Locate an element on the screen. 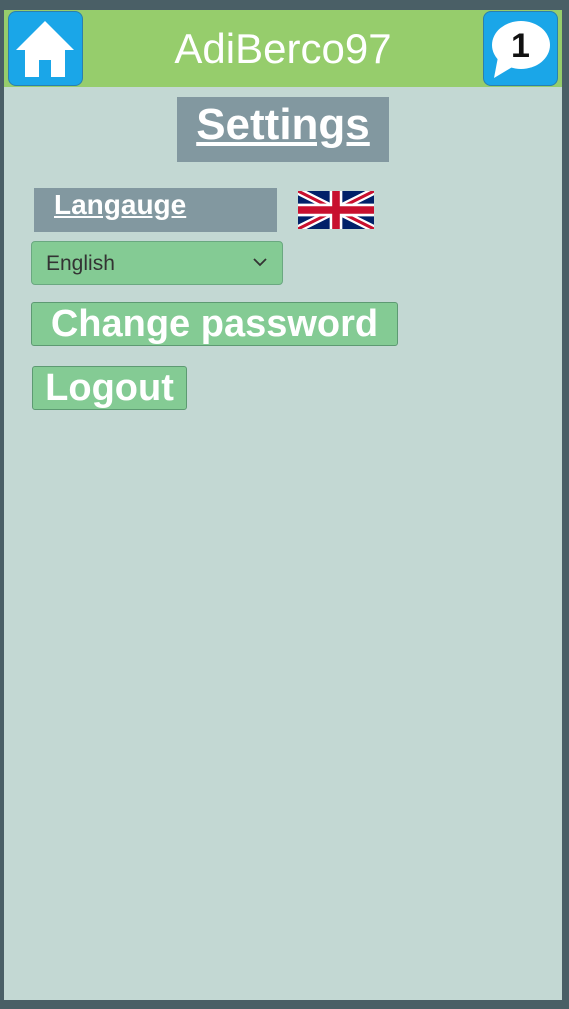 Image resolution: width=569 pixels, height=1009 pixels. header-bar: AdiBerco97 1 is located at coordinates (283, 48).